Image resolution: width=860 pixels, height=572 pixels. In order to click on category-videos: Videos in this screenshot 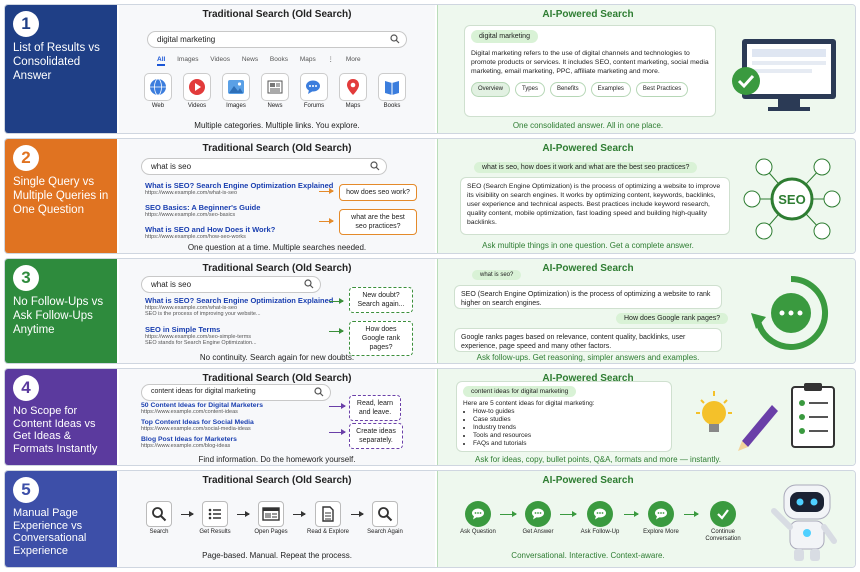, I will do `click(197, 91)`.